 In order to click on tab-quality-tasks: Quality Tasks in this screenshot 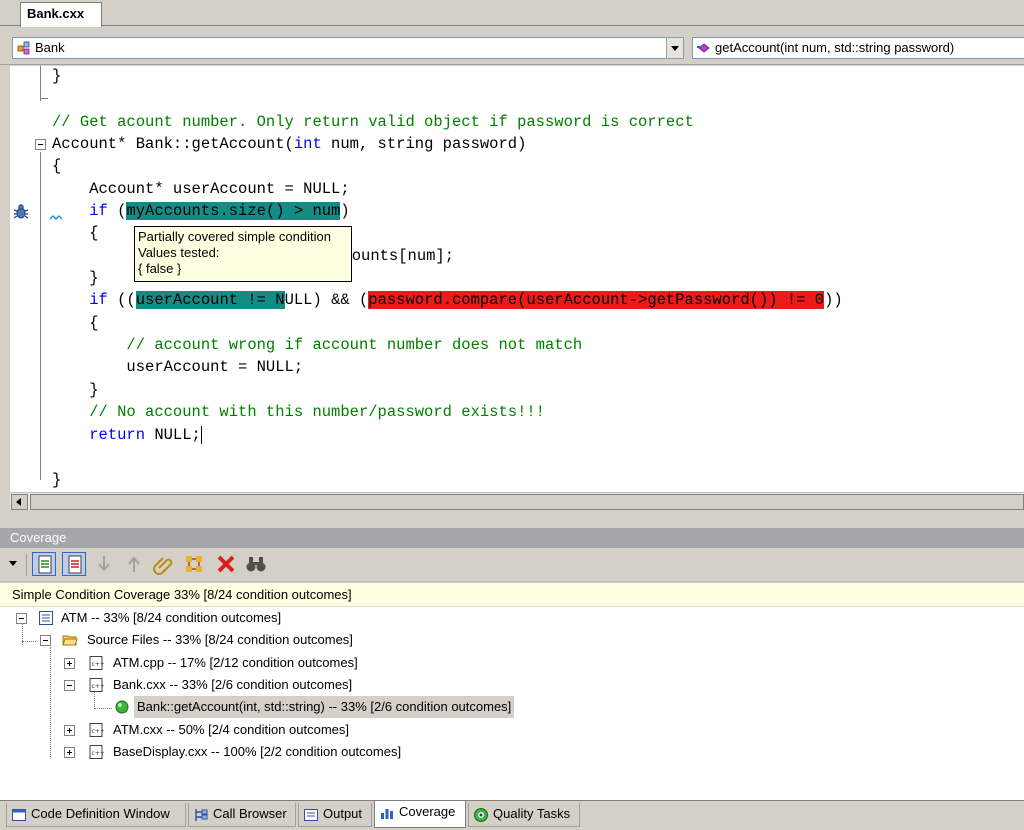, I will do `click(524, 815)`.